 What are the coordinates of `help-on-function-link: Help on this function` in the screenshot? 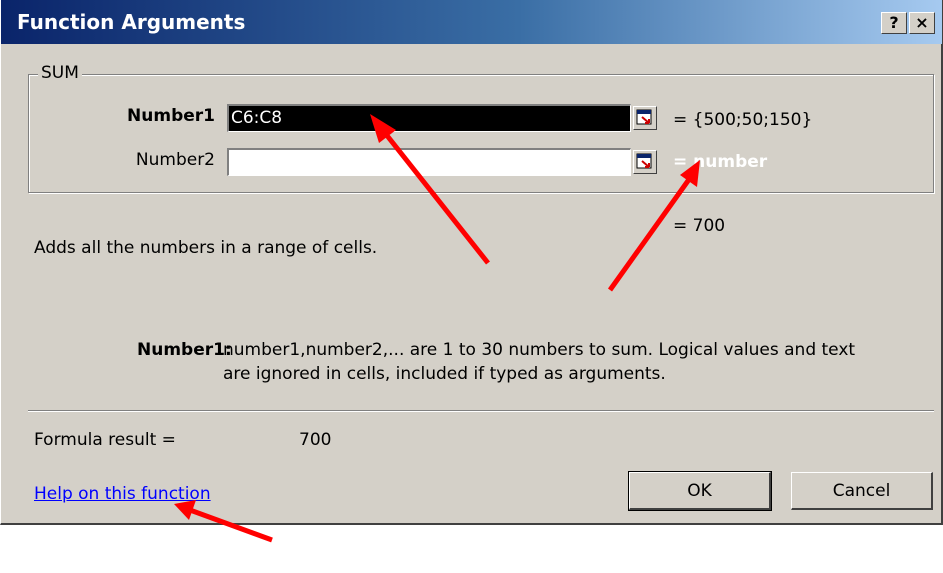 It's located at (122, 494).